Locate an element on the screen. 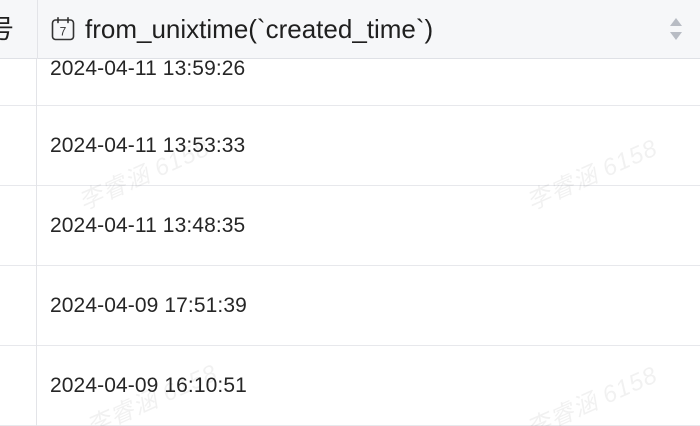  table-cell-created-time: 2024-04-09 16:10:51 is located at coordinates (148, 386).